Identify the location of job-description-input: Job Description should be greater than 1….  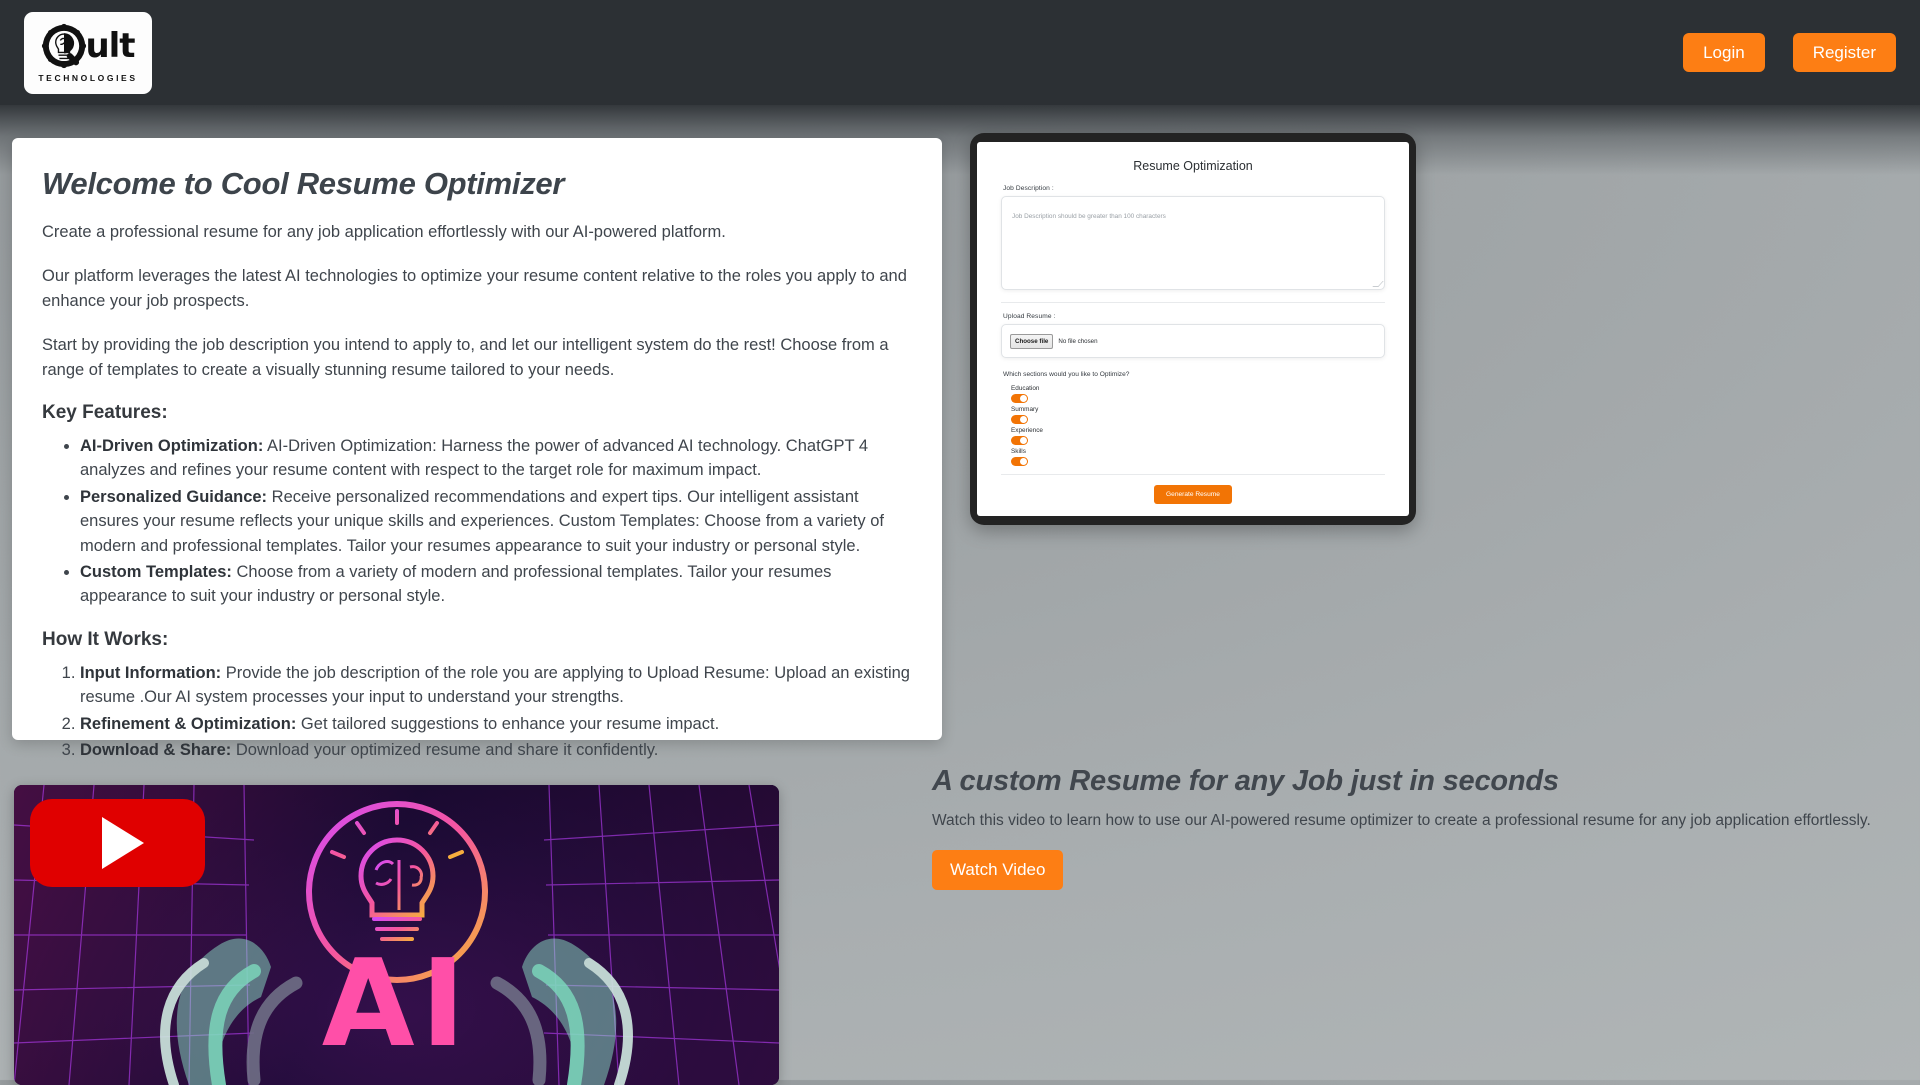
(1193, 243).